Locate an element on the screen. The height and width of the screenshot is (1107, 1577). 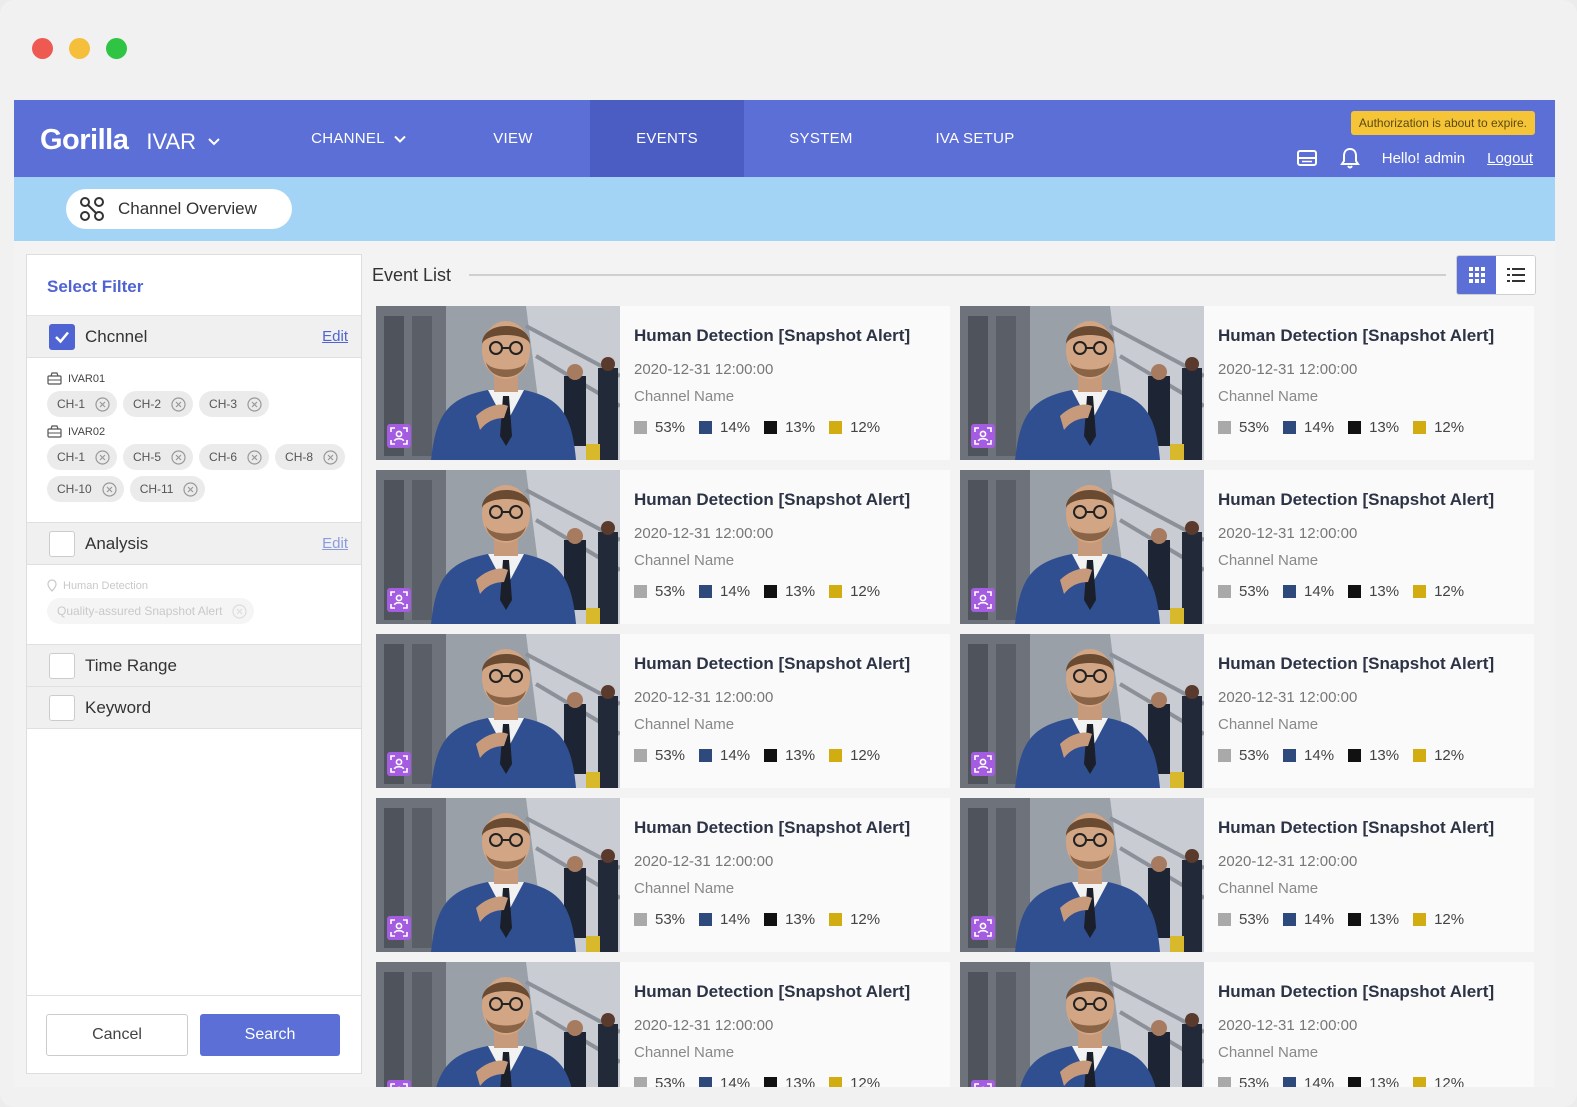
bell-icon is located at coordinates (1349, 158).